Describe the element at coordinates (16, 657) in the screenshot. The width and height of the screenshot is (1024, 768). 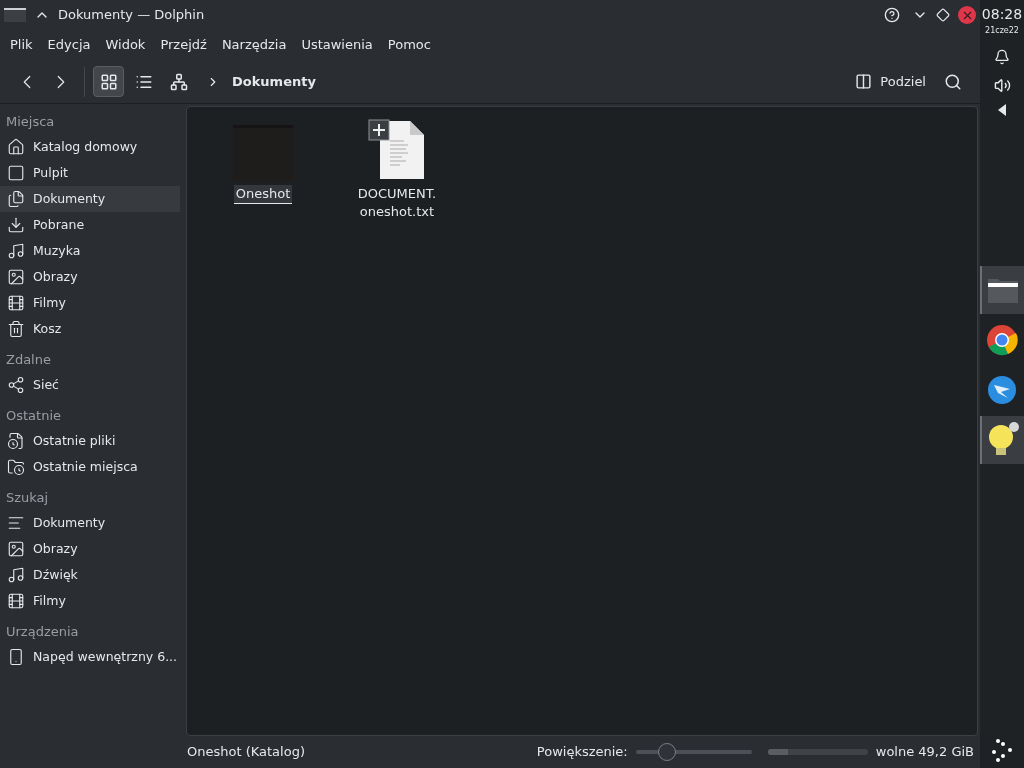
I see `drive-icon` at that location.